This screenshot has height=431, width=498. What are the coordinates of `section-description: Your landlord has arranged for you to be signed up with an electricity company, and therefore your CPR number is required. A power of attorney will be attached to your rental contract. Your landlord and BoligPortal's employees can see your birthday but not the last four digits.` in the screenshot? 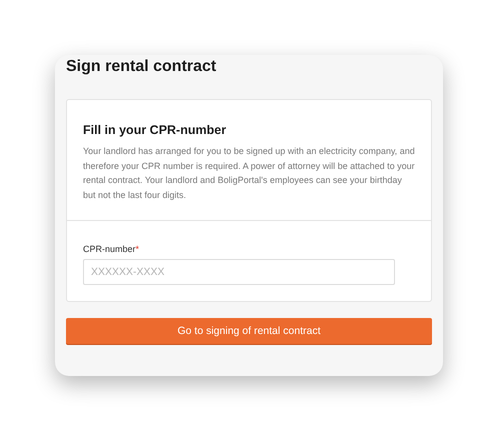 It's located at (249, 173).